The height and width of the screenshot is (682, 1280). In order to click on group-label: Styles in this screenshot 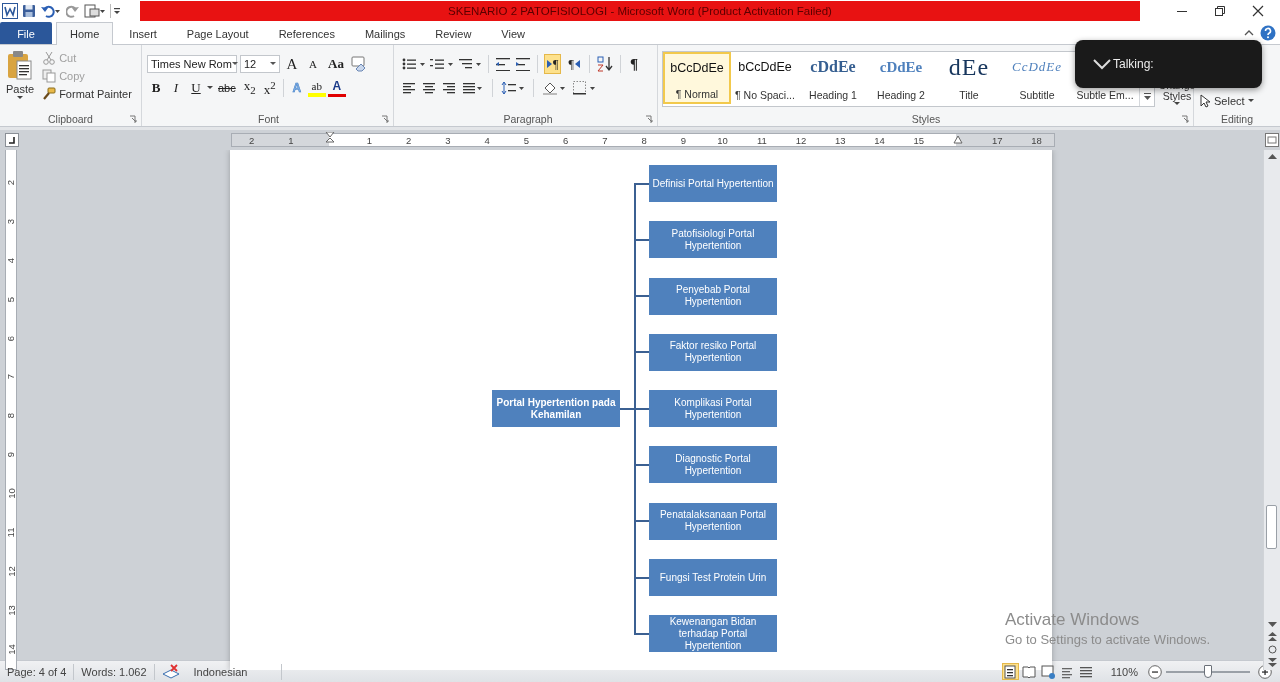, I will do `click(926, 119)`.